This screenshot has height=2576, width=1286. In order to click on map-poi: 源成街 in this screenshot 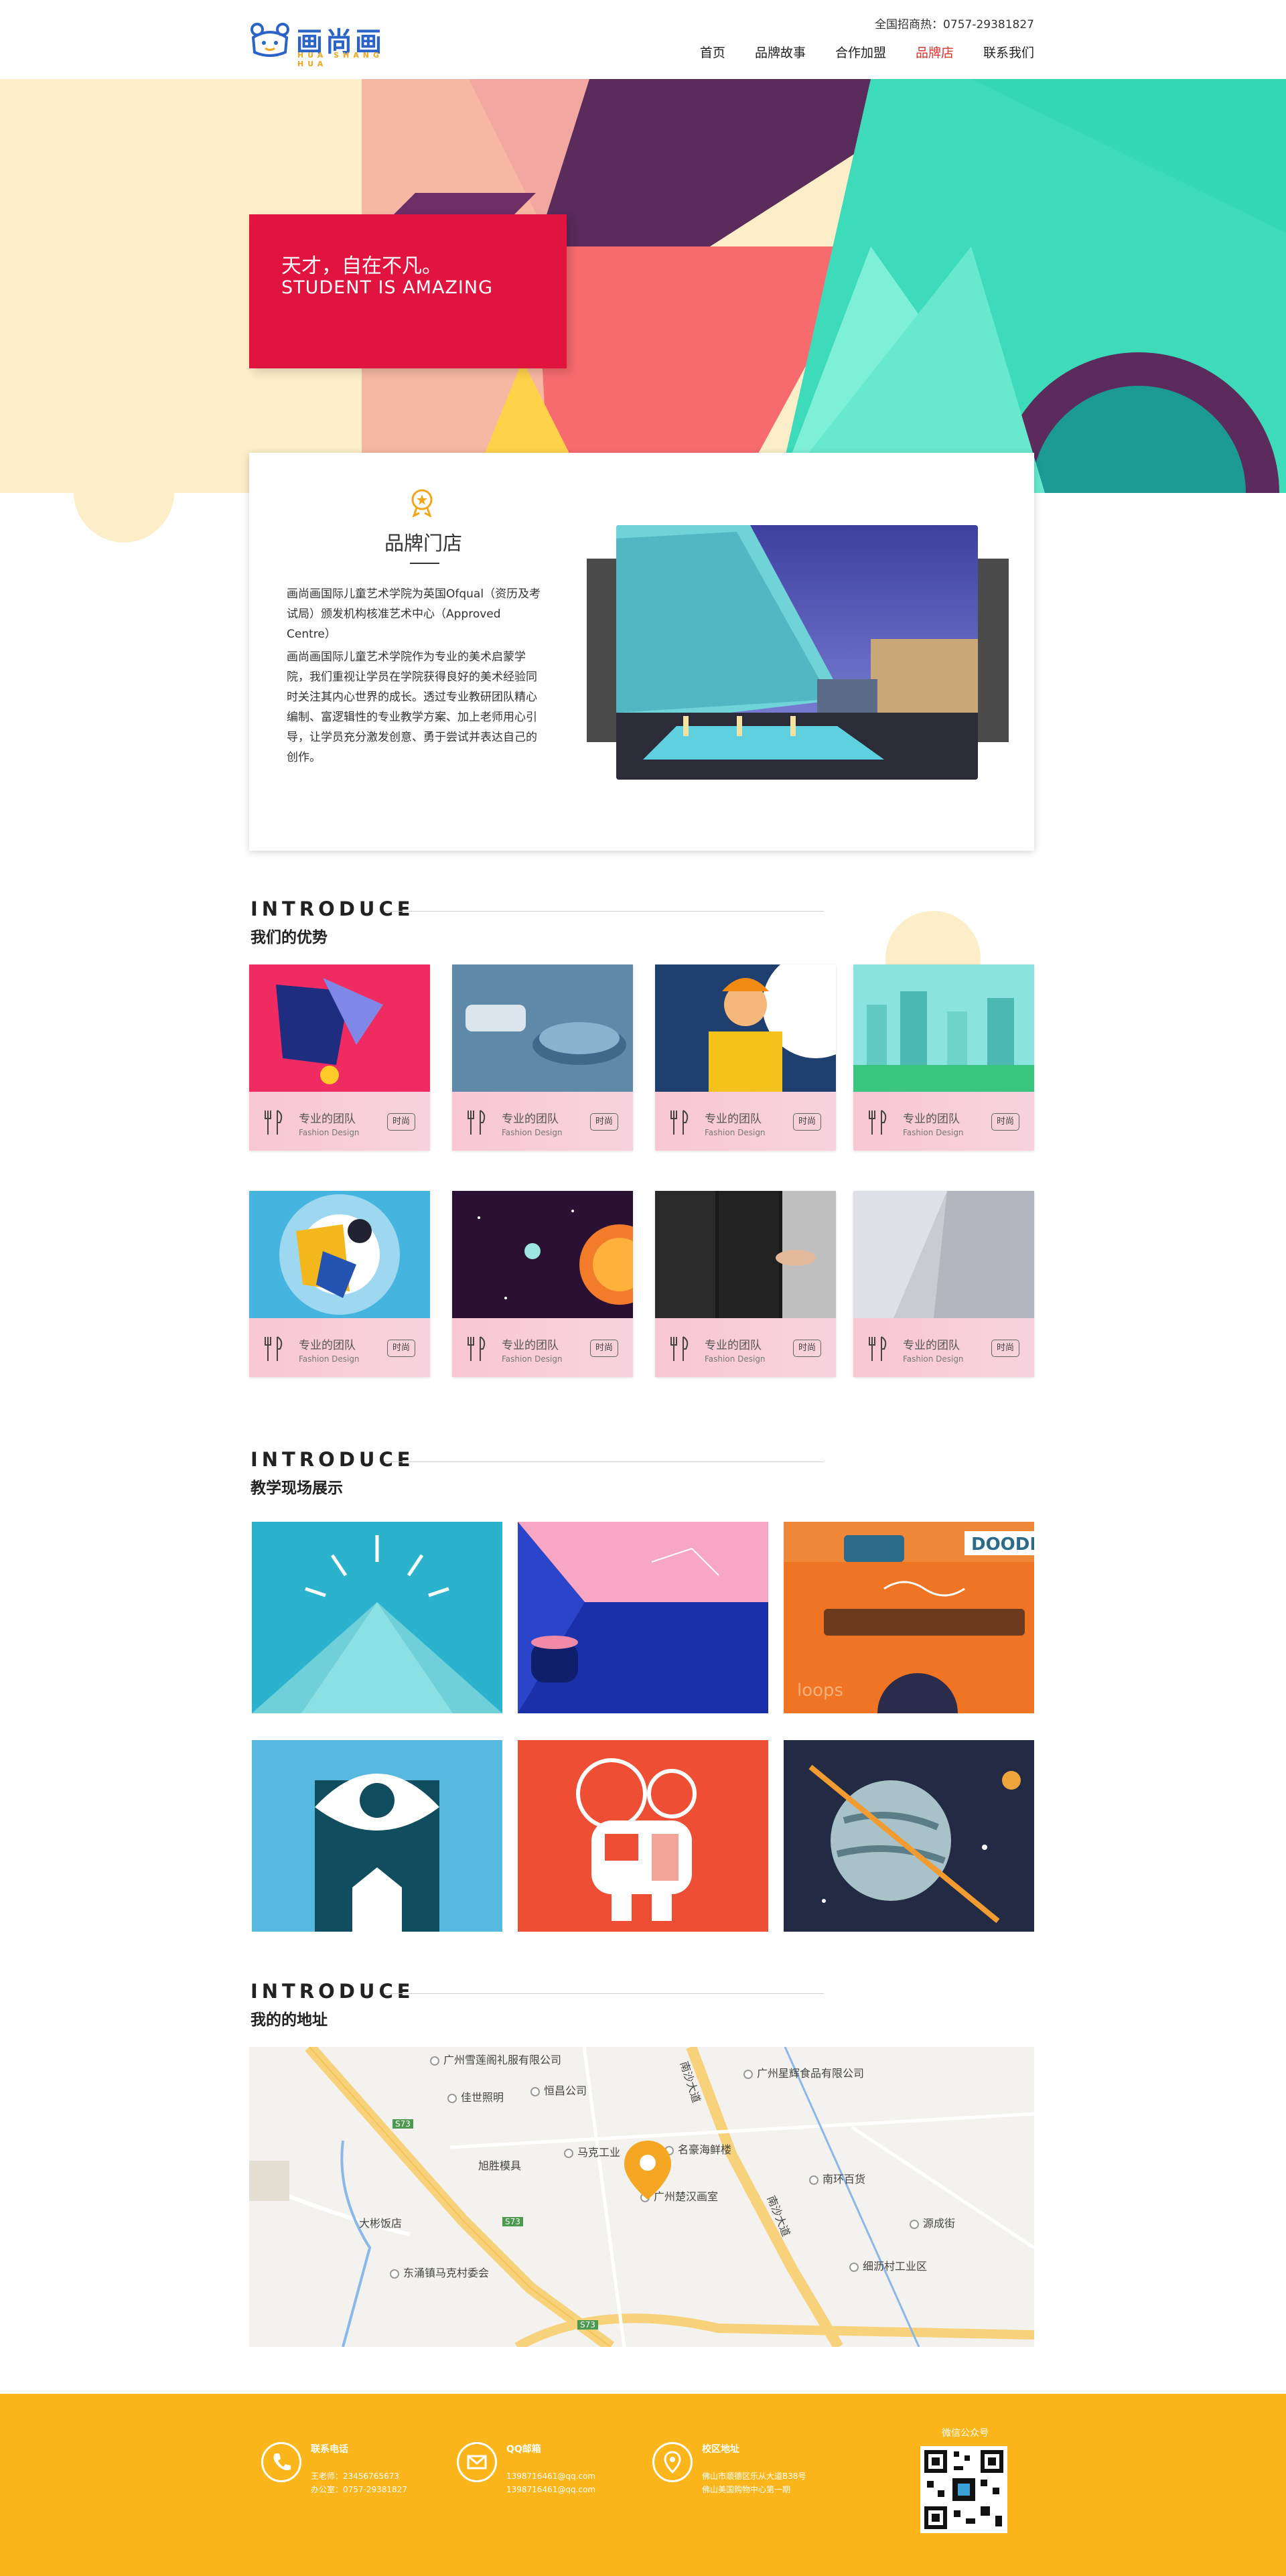, I will do `click(933, 2222)`.